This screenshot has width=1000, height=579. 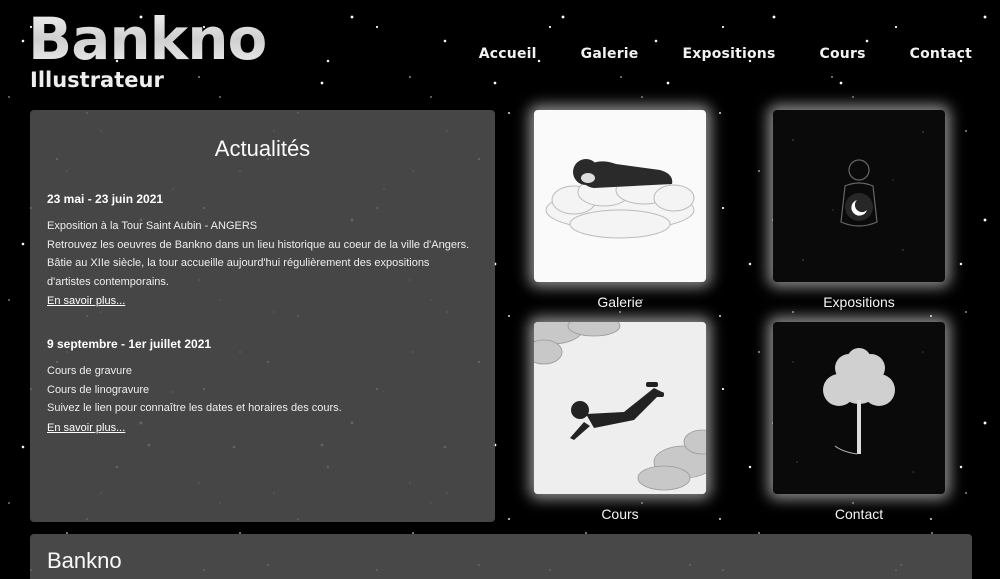 What do you see at coordinates (859, 196) in the screenshot?
I see `expositions-image` at bounding box center [859, 196].